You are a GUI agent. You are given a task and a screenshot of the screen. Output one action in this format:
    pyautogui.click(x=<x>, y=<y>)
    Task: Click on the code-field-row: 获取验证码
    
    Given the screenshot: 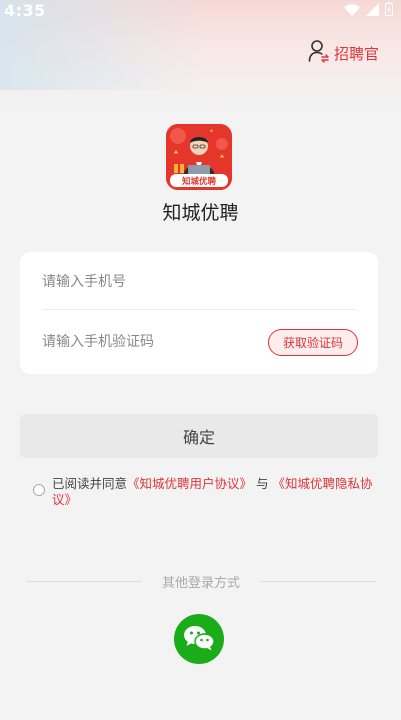 What is the action you would take?
    pyautogui.click(x=200, y=342)
    